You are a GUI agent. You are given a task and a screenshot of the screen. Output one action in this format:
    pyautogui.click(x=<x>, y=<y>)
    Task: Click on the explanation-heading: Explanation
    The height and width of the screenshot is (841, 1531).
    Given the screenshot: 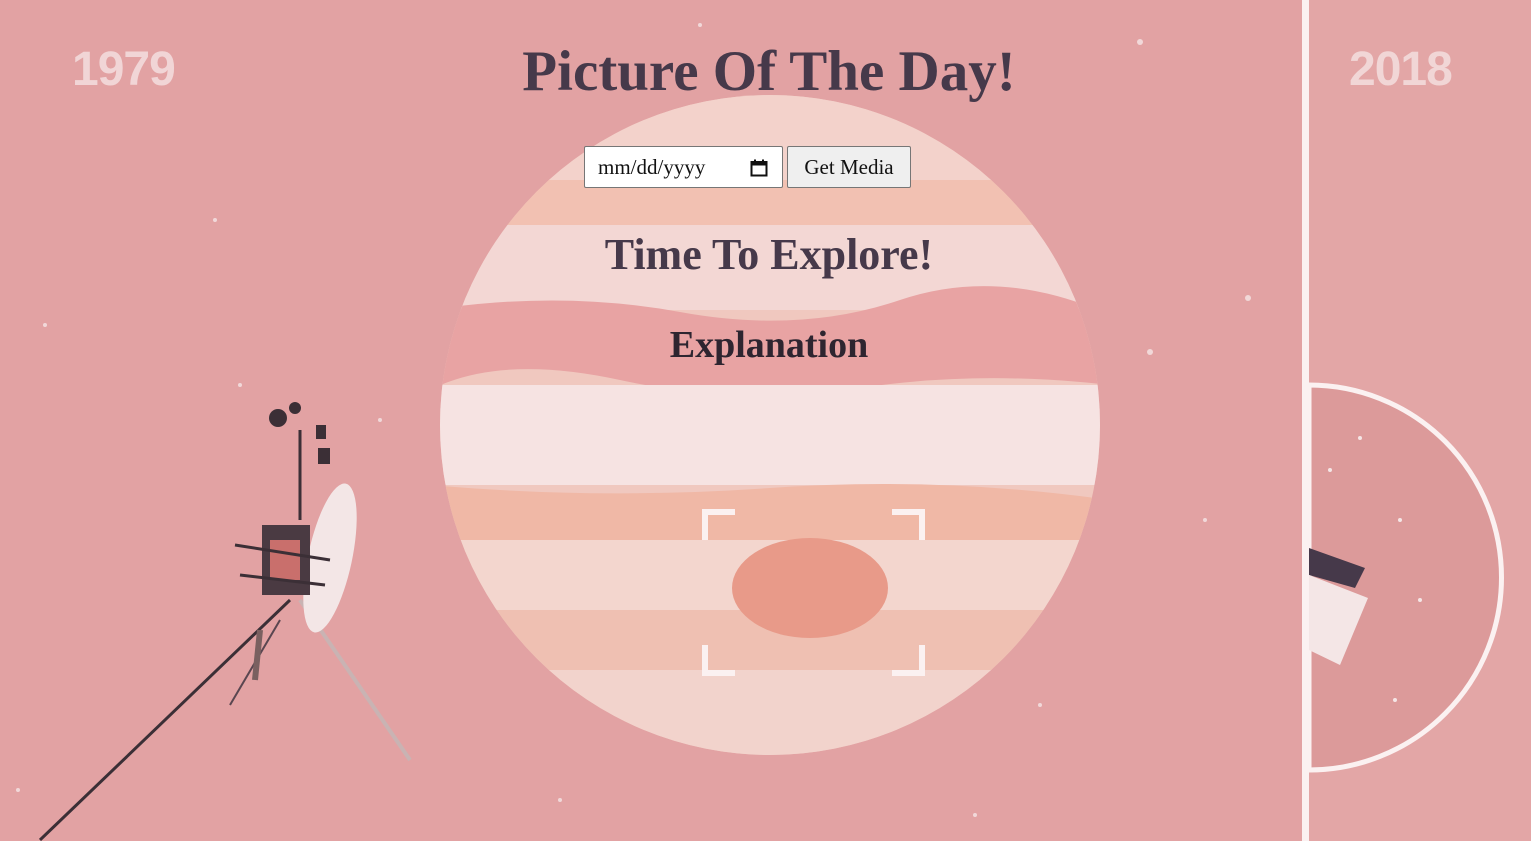 What is the action you would take?
    pyautogui.click(x=769, y=345)
    